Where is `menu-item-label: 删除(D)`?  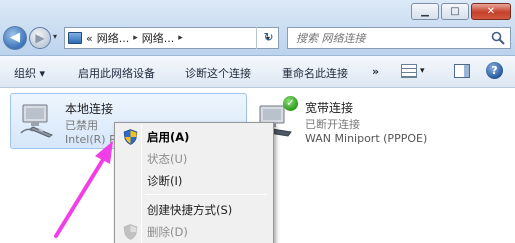 menu-item-label: 删除(D) is located at coordinates (167, 232).